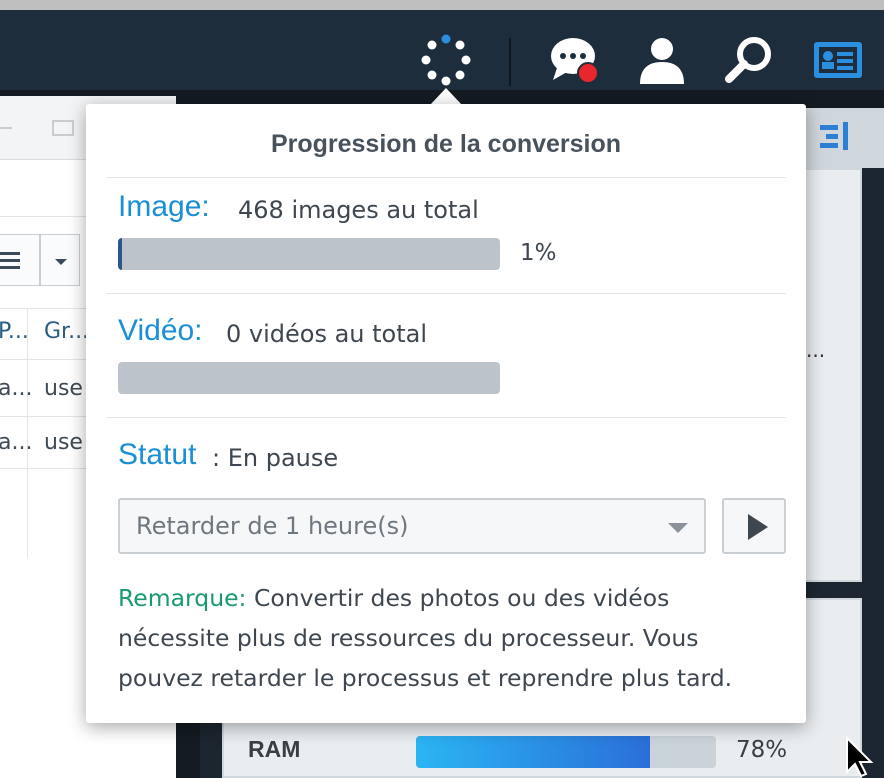 The width and height of the screenshot is (884, 778). I want to click on video-label: Vidéo:, so click(160, 330).